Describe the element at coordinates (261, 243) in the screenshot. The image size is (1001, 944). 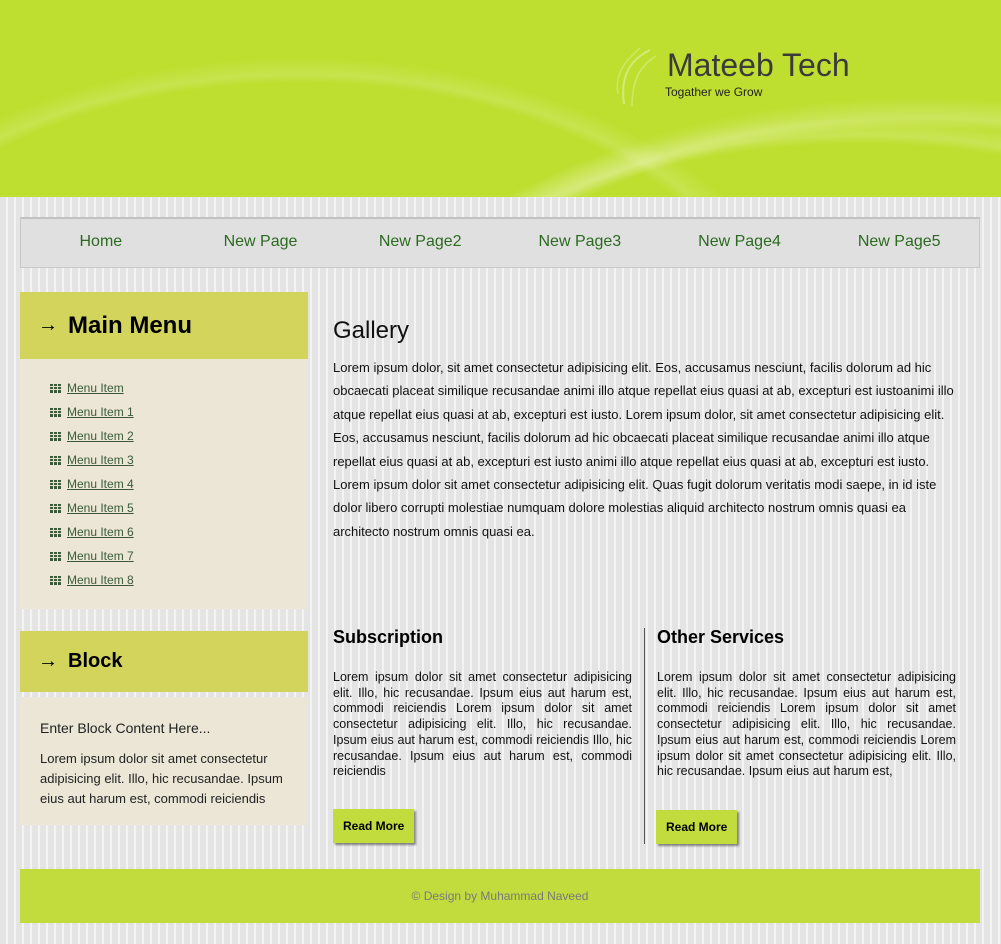
I see `nav-new-page: New Page` at that location.